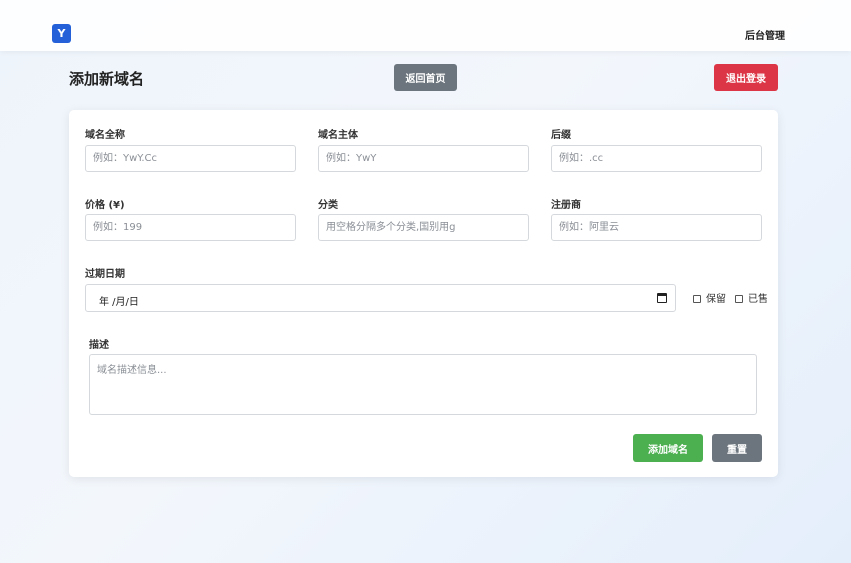  I want to click on expiry-date-value: 年 /月/日, so click(119, 302).